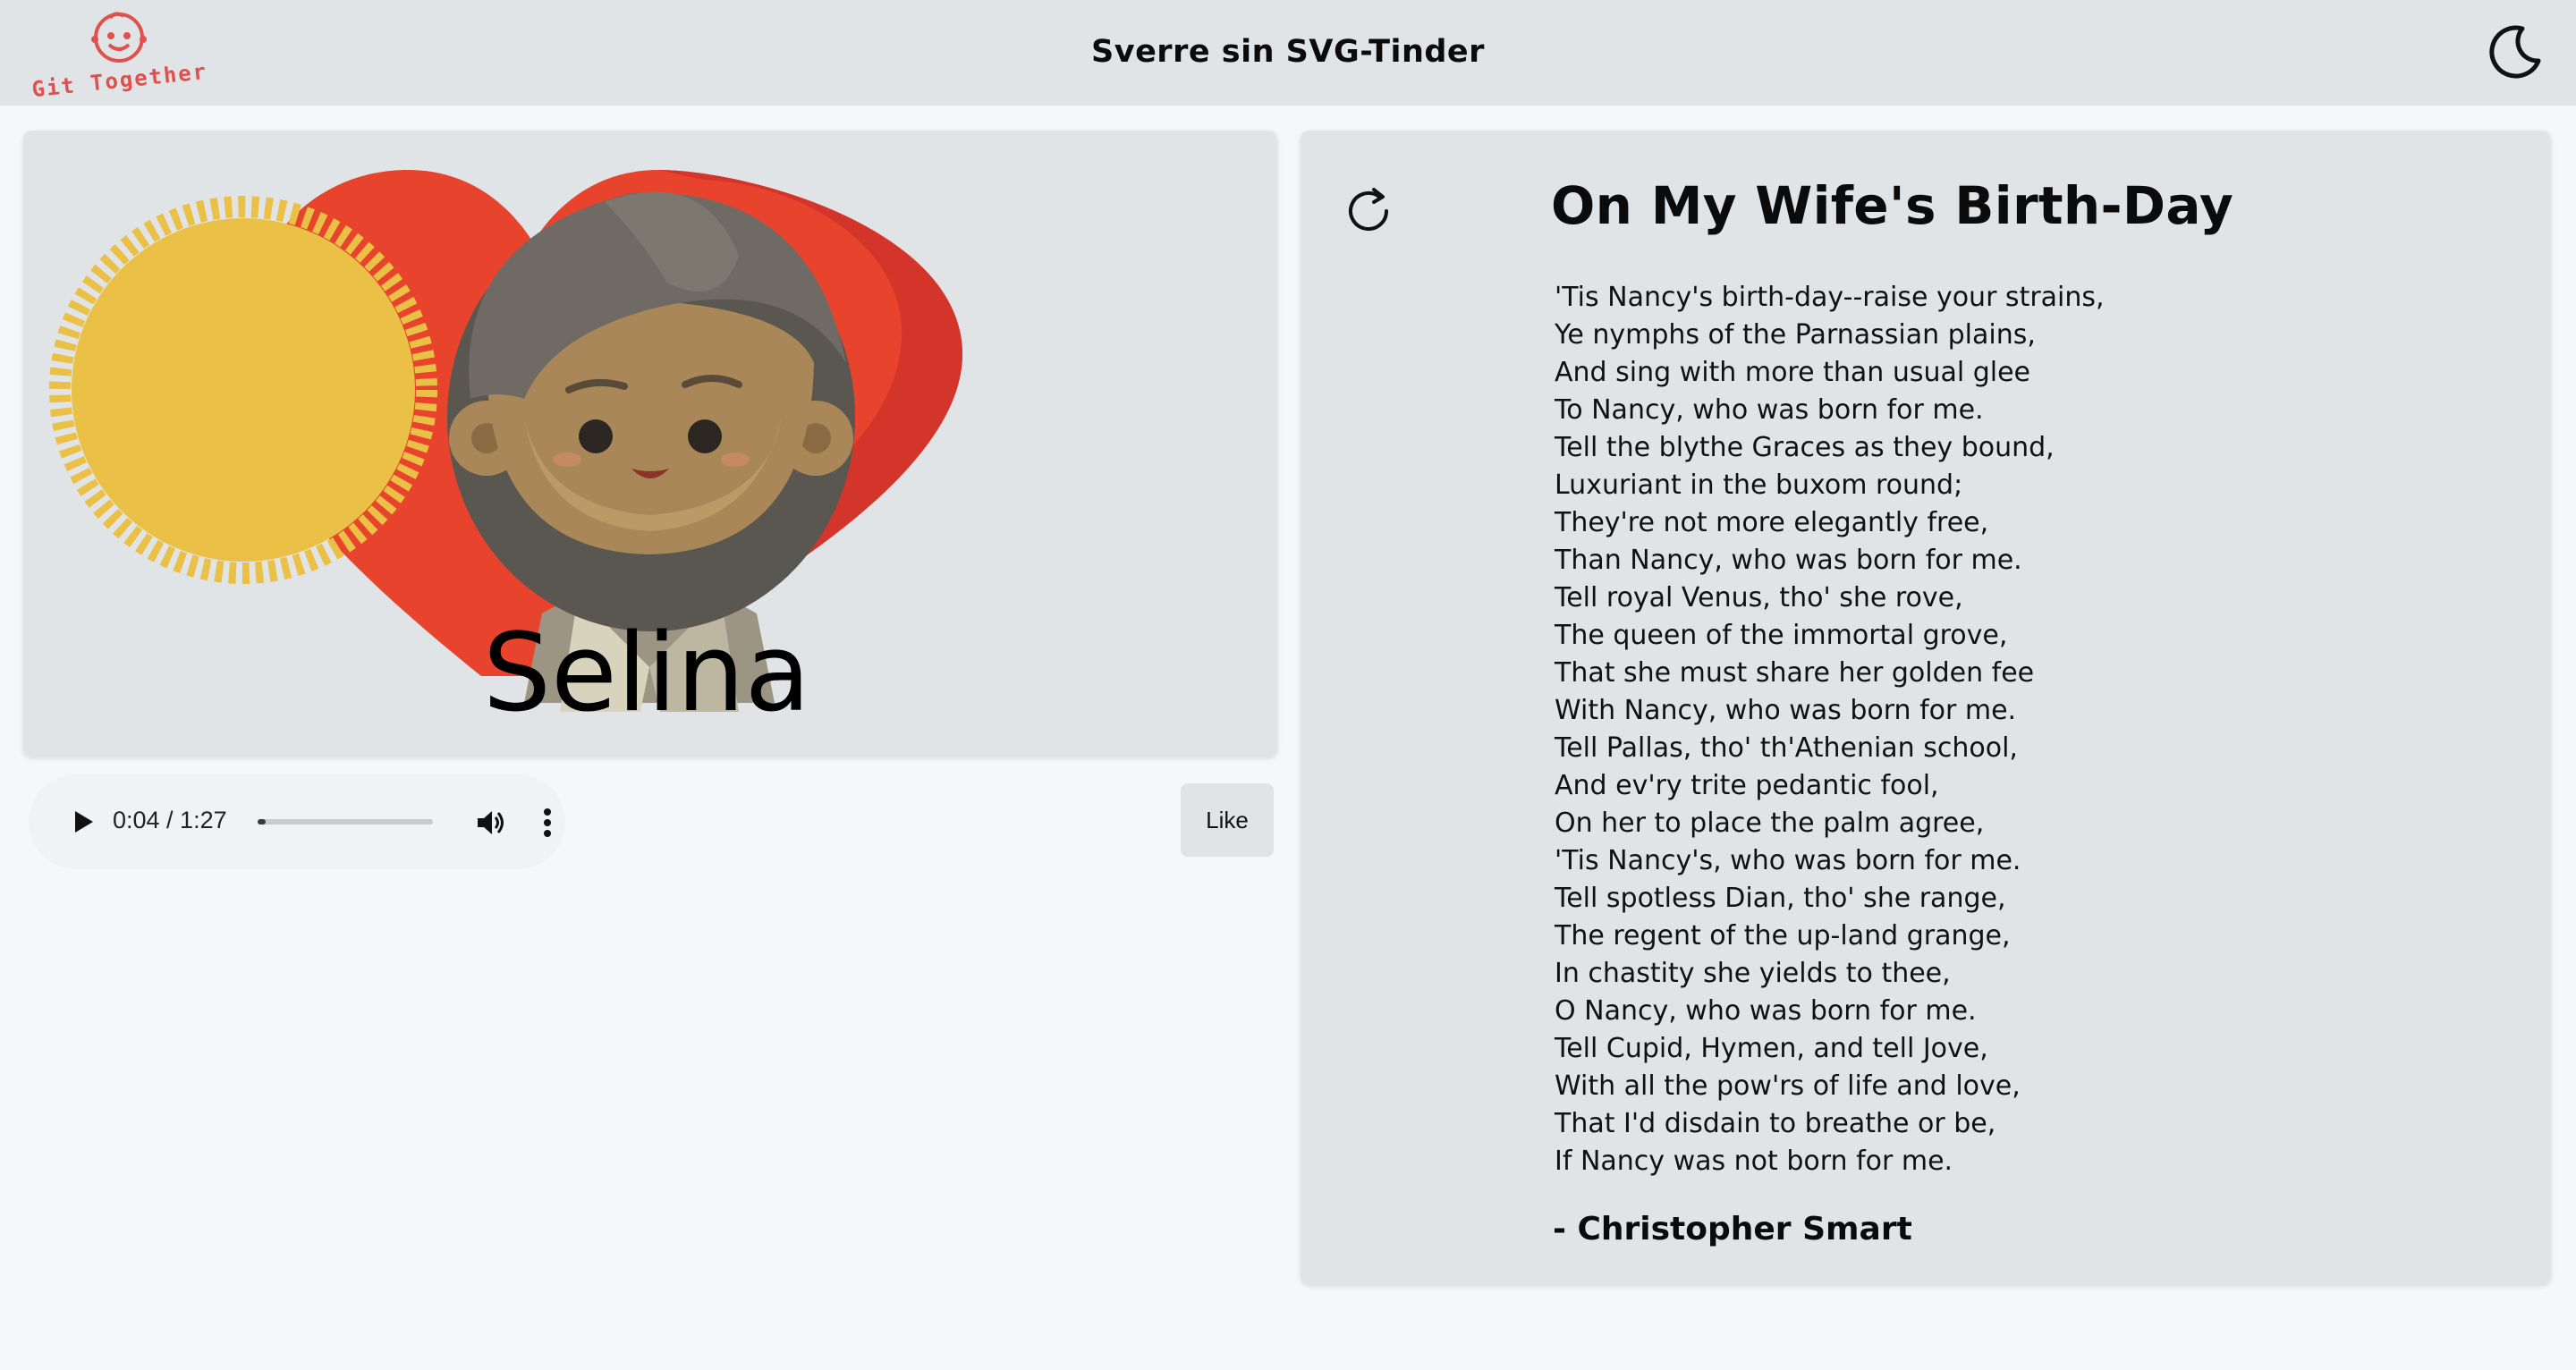 Image resolution: width=2576 pixels, height=1370 pixels. I want to click on top-header: Git Together Sverre sin SVG-Tinder, so click(1288, 53).